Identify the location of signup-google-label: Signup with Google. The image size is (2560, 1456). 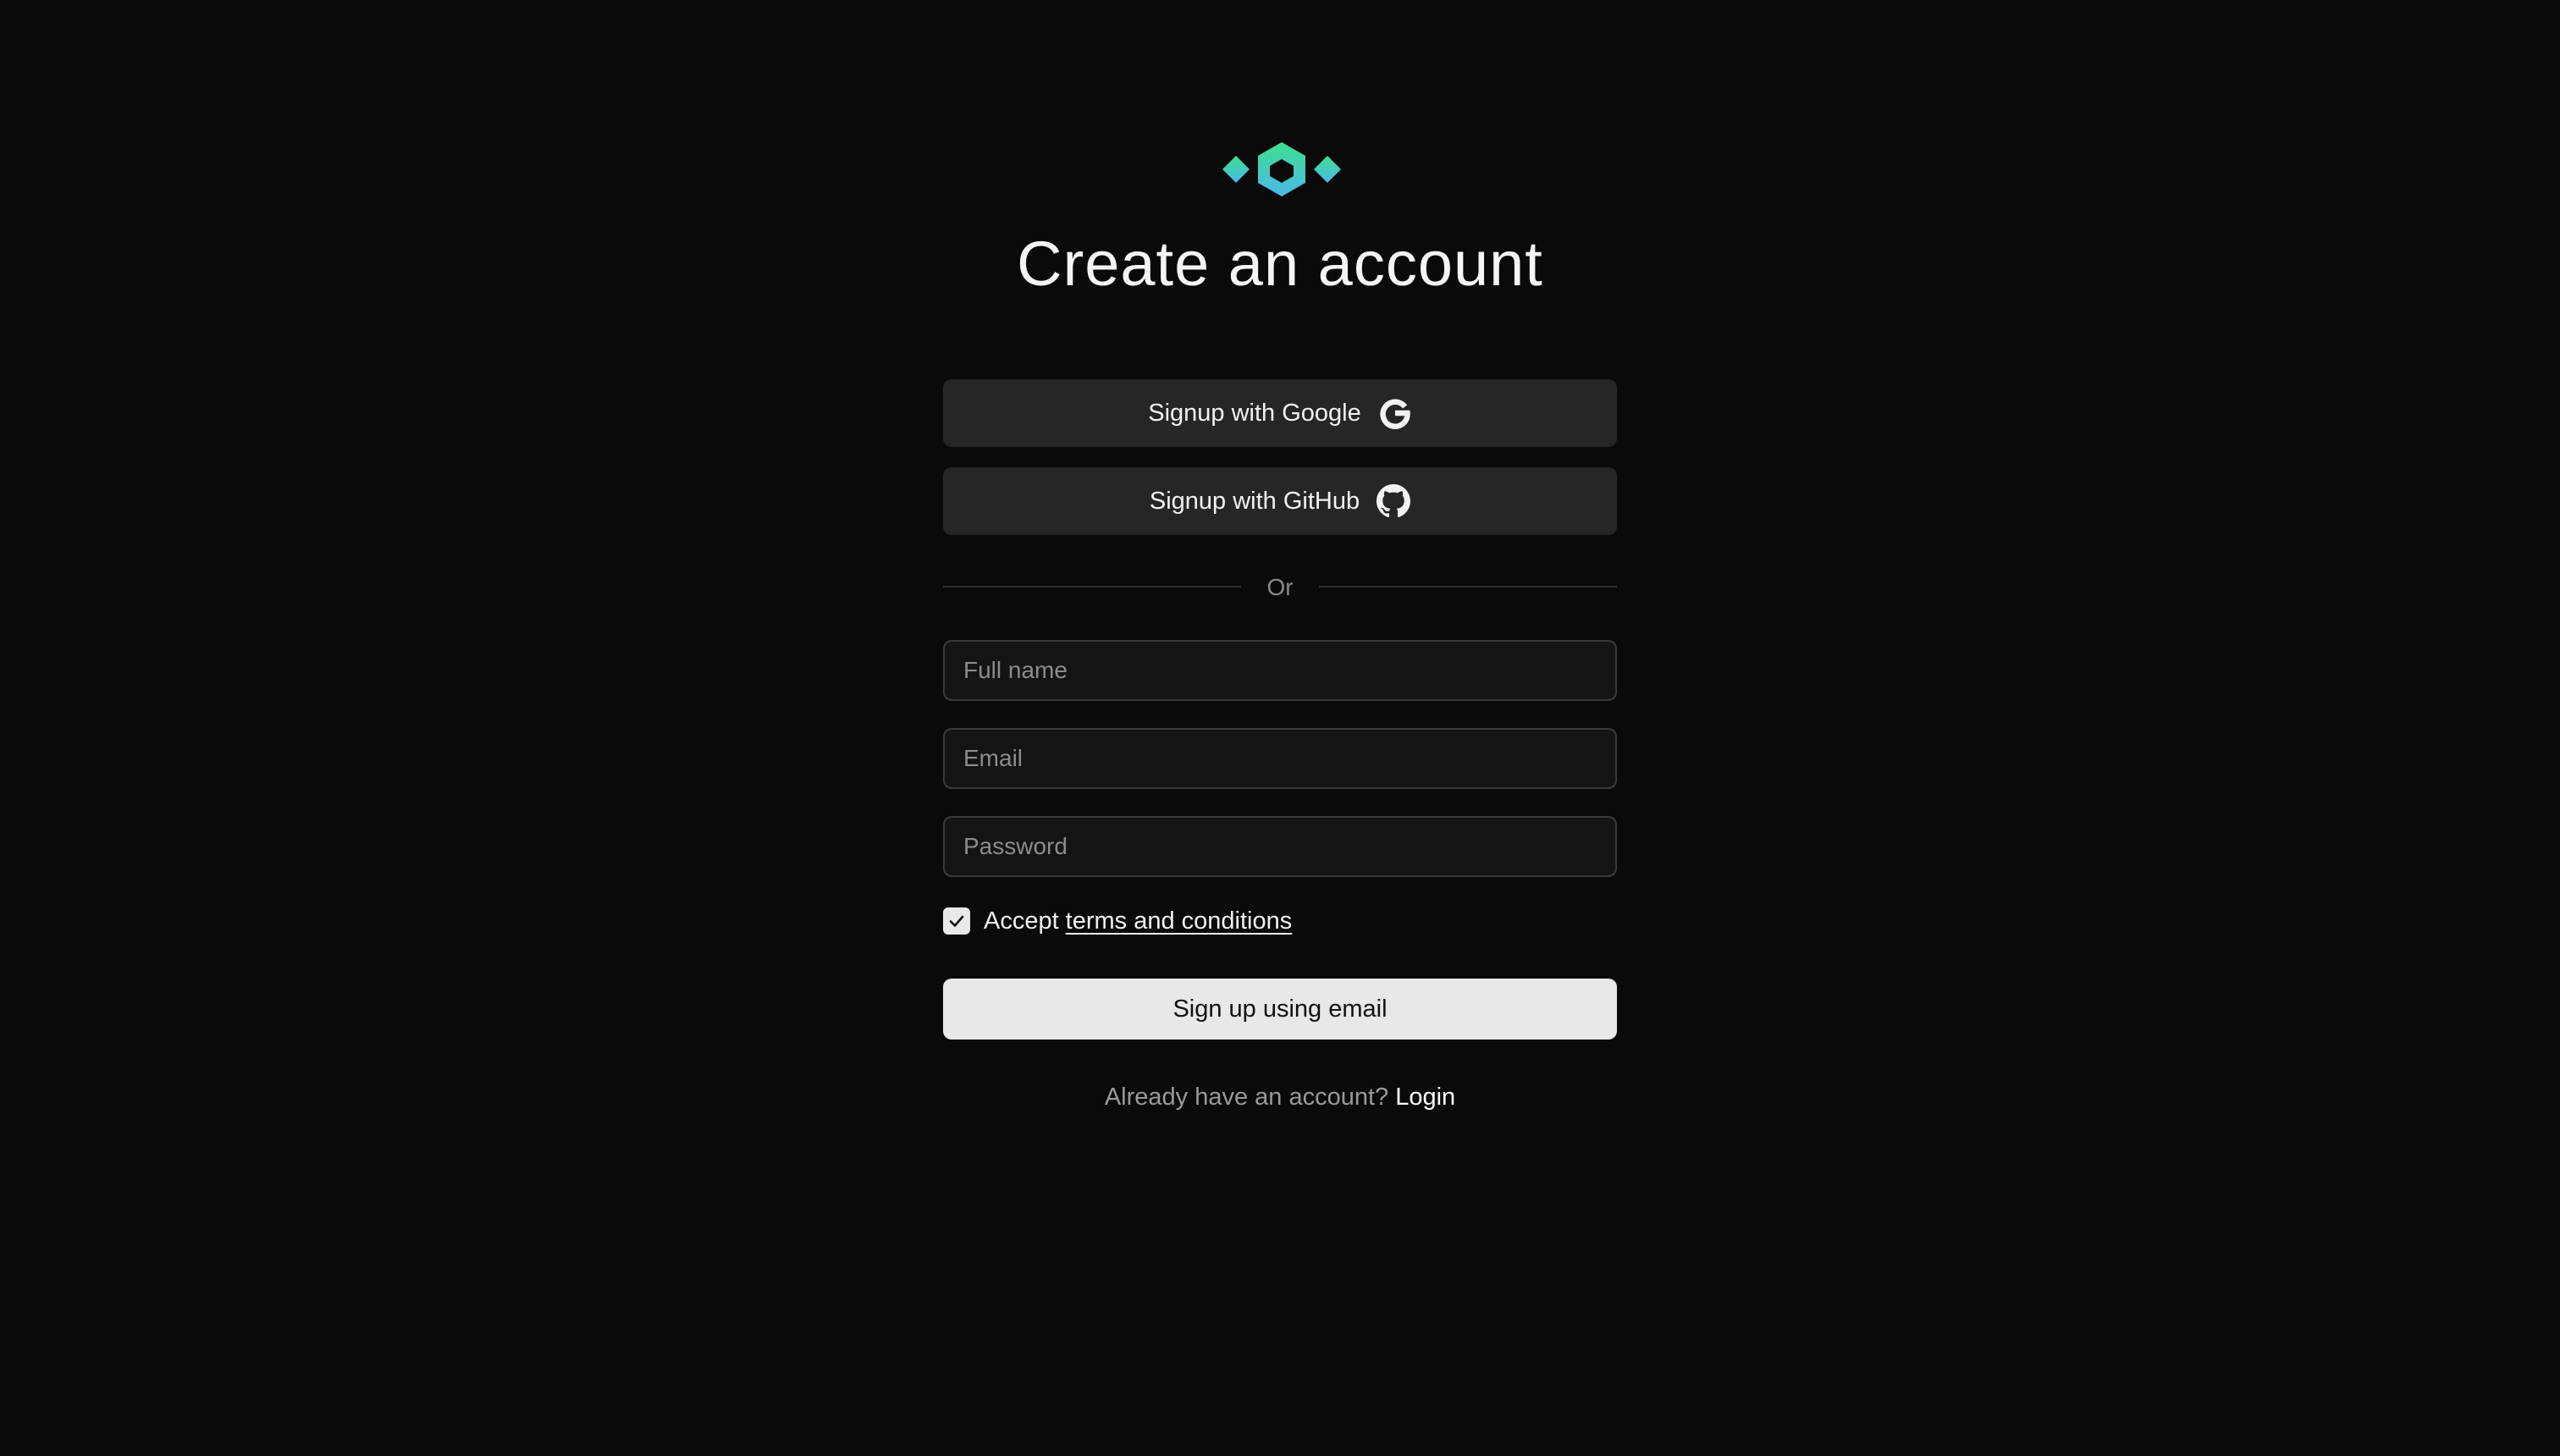
(1254, 413).